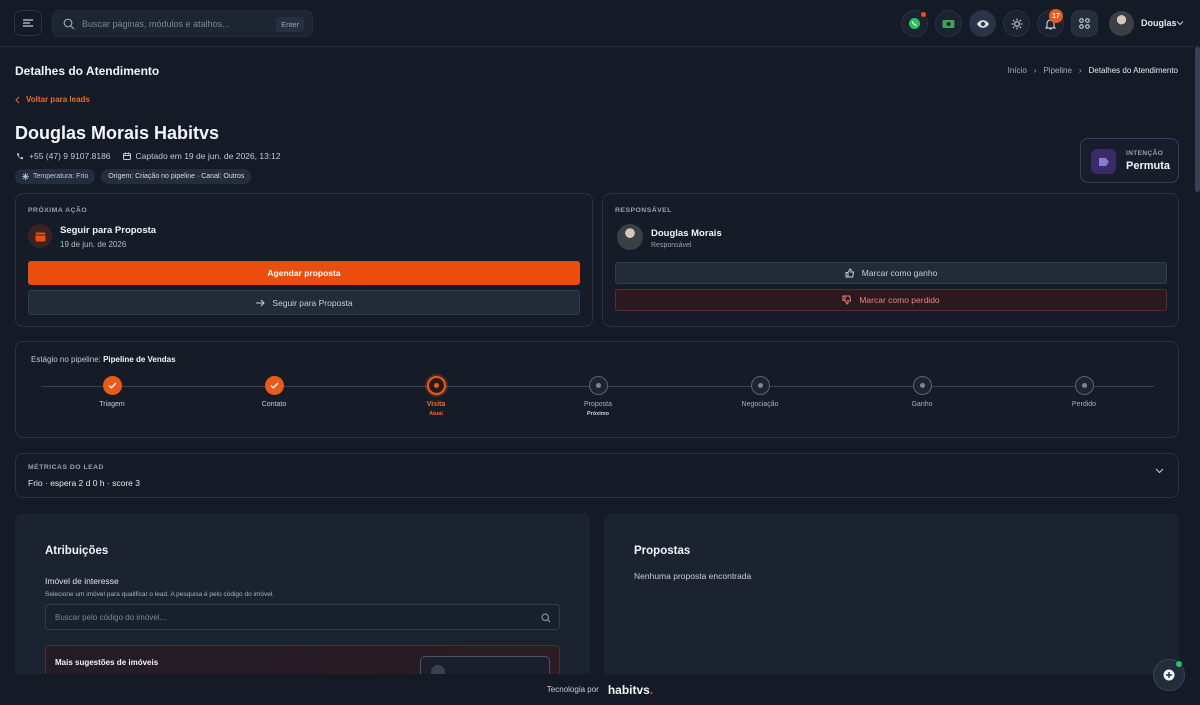 The height and width of the screenshot is (705, 1200). I want to click on stage-status: Próximo, so click(597, 414).